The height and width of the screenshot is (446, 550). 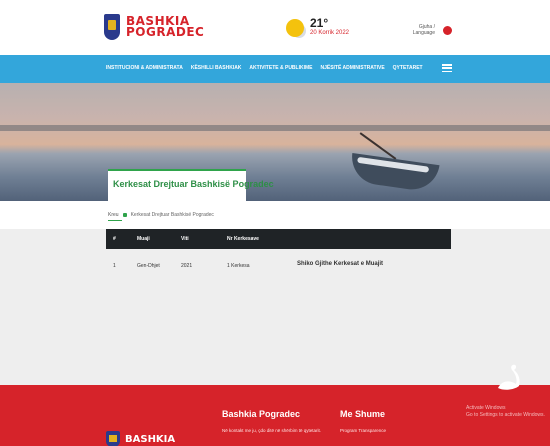 I want to click on sun-cloud-icon, so click(x=295, y=28).